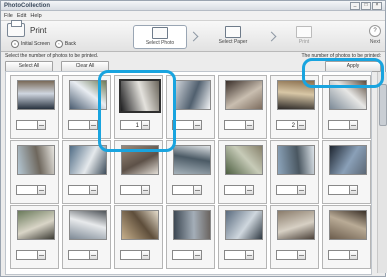  I want to click on step-select-paper: Select Paper, so click(233, 36).